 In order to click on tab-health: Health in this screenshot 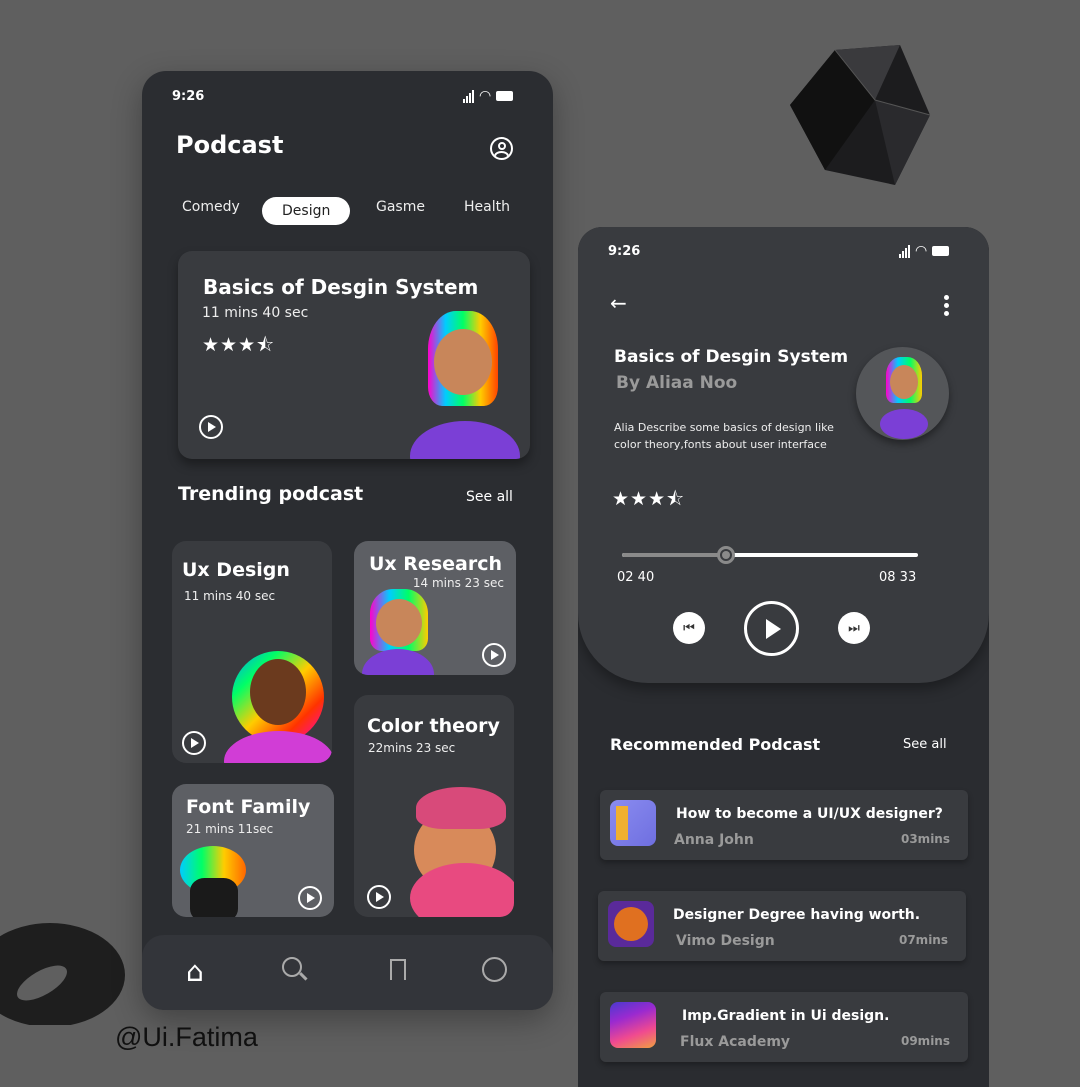, I will do `click(487, 207)`.